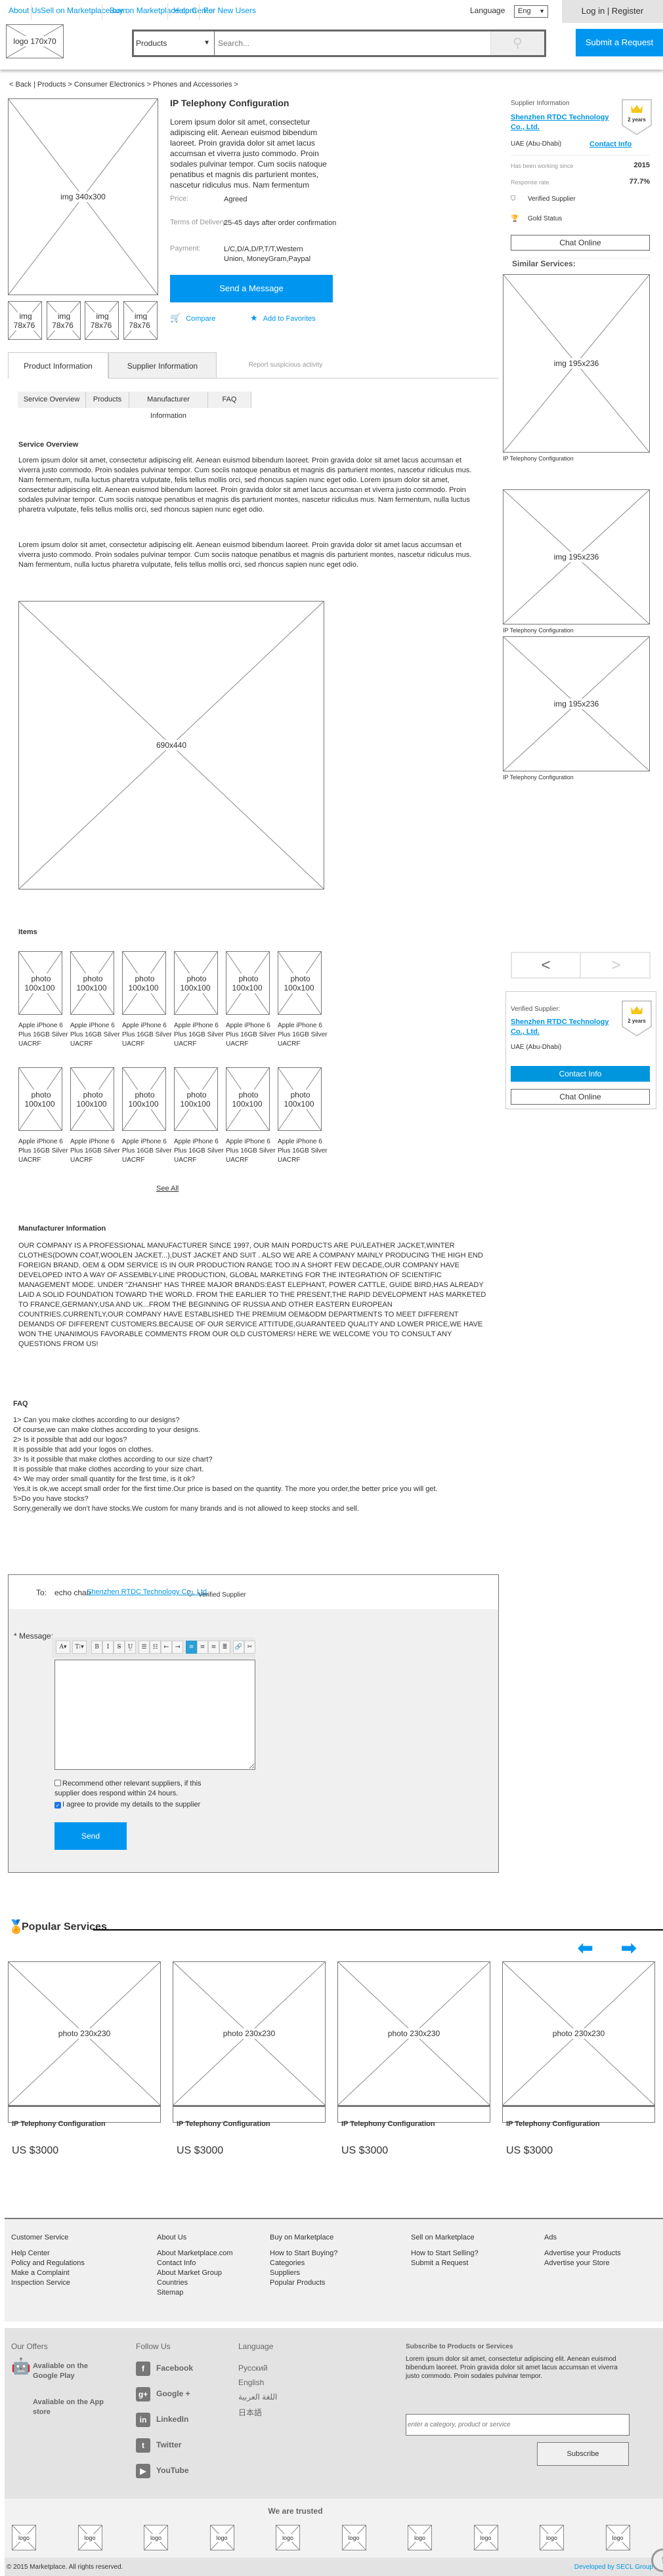  Describe the element at coordinates (283, 318) in the screenshot. I see `add-favorites-link: ★ Add to Favorites` at that location.